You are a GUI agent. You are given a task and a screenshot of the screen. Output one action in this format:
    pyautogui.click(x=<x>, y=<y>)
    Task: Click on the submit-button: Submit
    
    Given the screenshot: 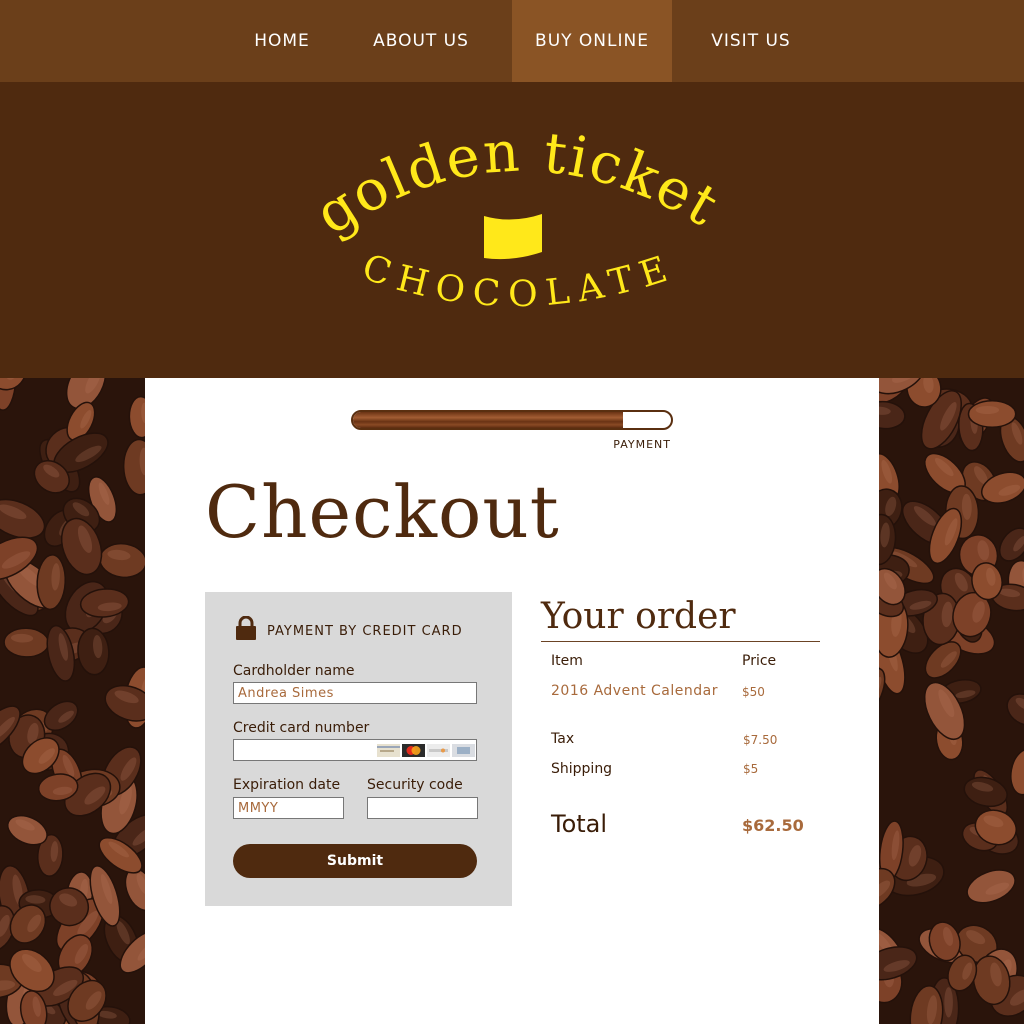 What is the action you would take?
    pyautogui.click(x=355, y=861)
    